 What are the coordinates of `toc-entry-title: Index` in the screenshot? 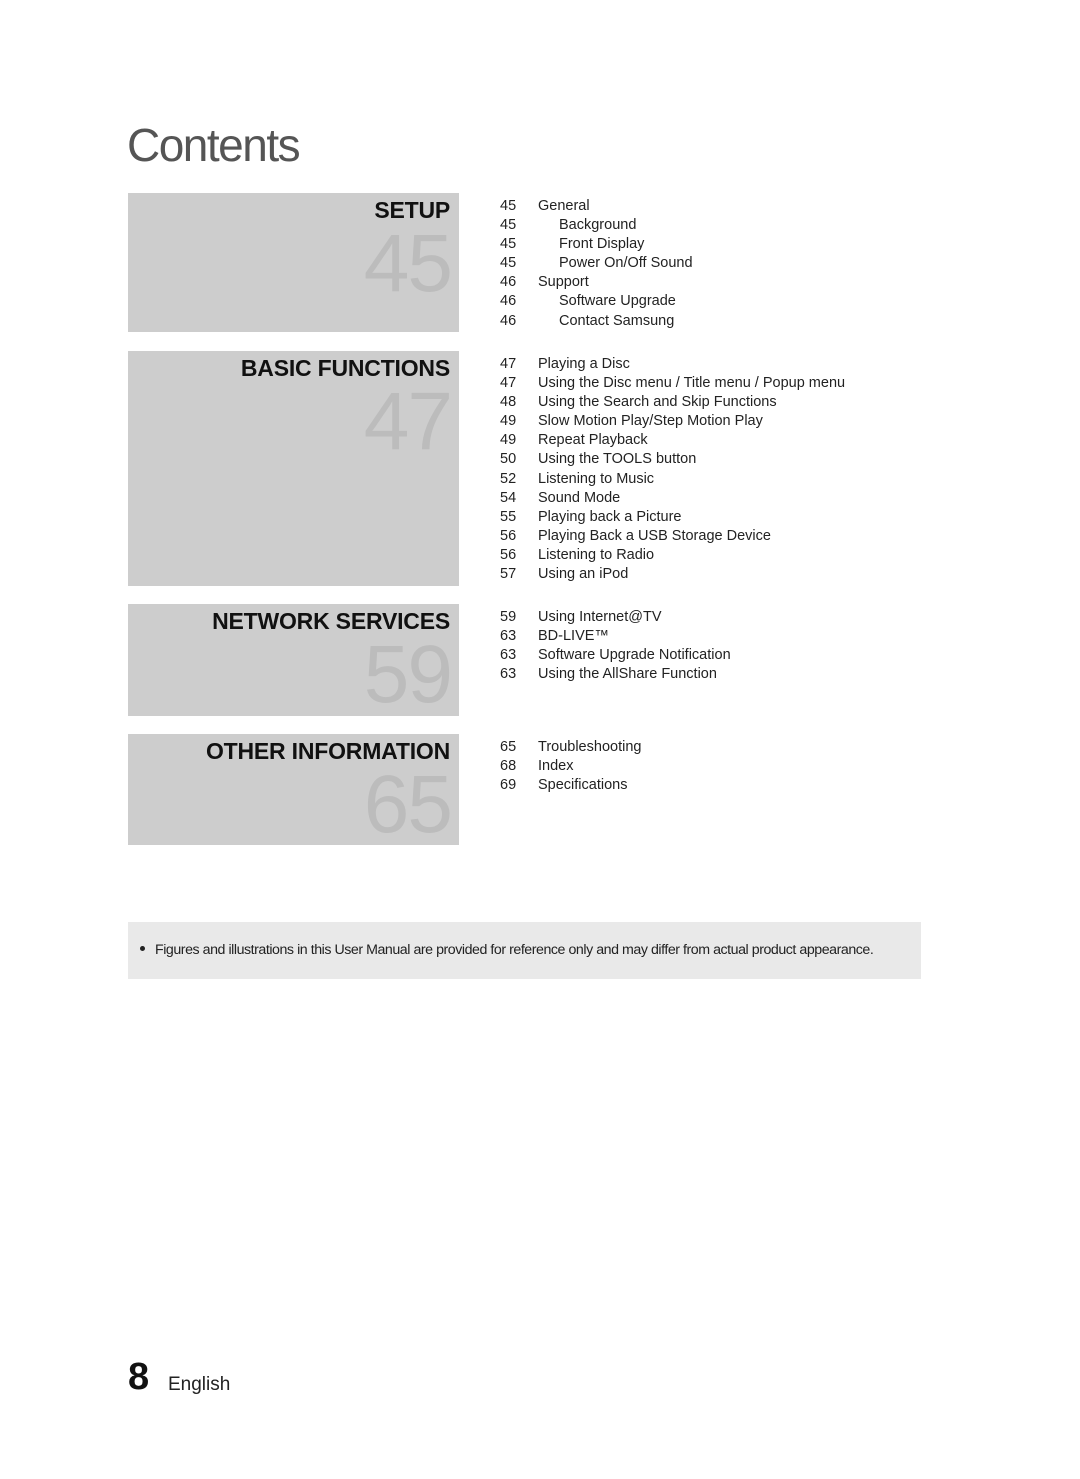 It's located at (556, 766).